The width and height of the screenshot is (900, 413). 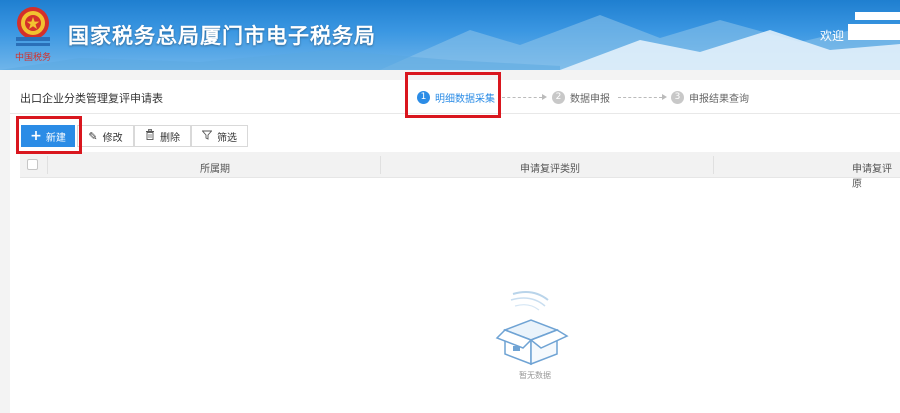 I want to click on edit-button: ✎ 修改, so click(x=105, y=136).